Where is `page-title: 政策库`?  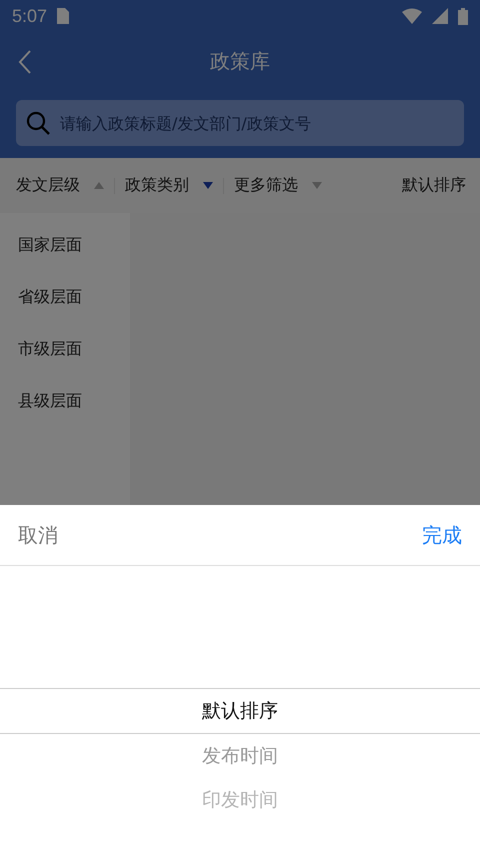
page-title: 政策库 is located at coordinates (240, 61).